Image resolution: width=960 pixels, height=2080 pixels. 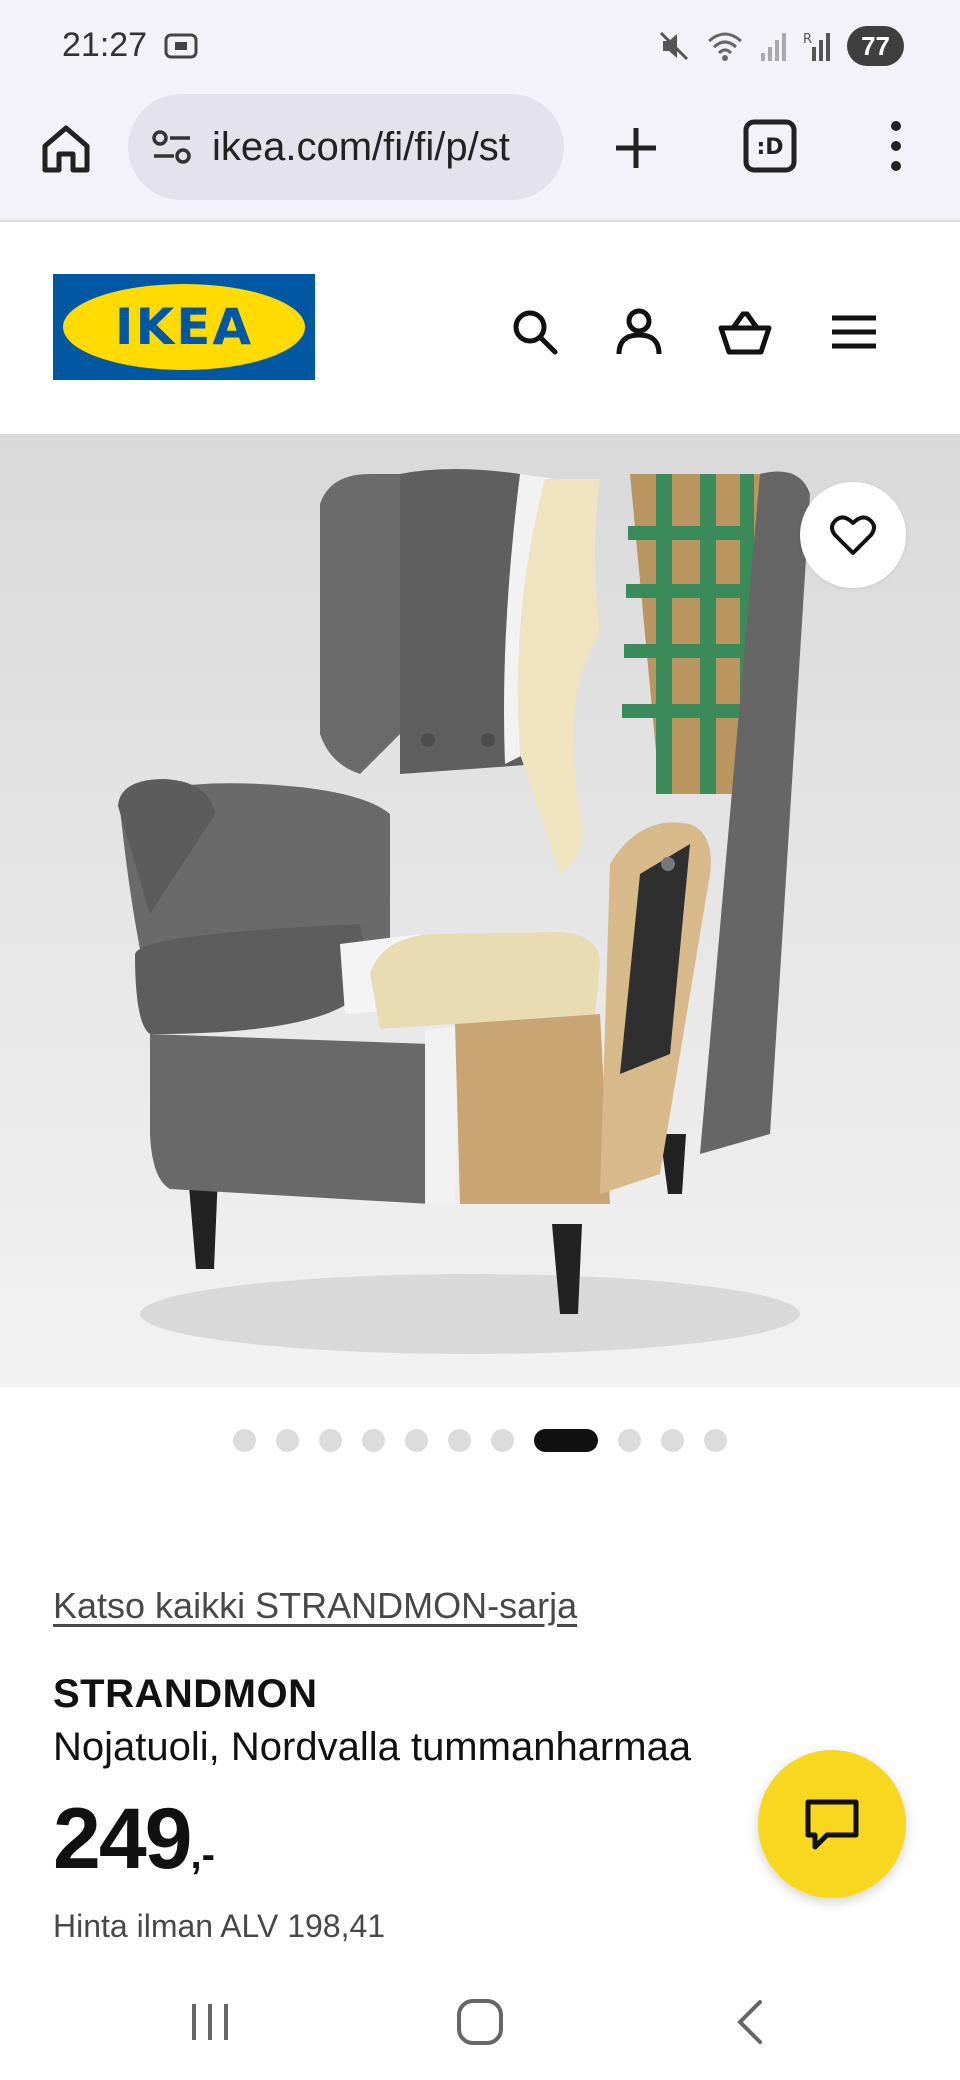 What do you see at coordinates (725, 46) in the screenshot?
I see `wifi-icon` at bounding box center [725, 46].